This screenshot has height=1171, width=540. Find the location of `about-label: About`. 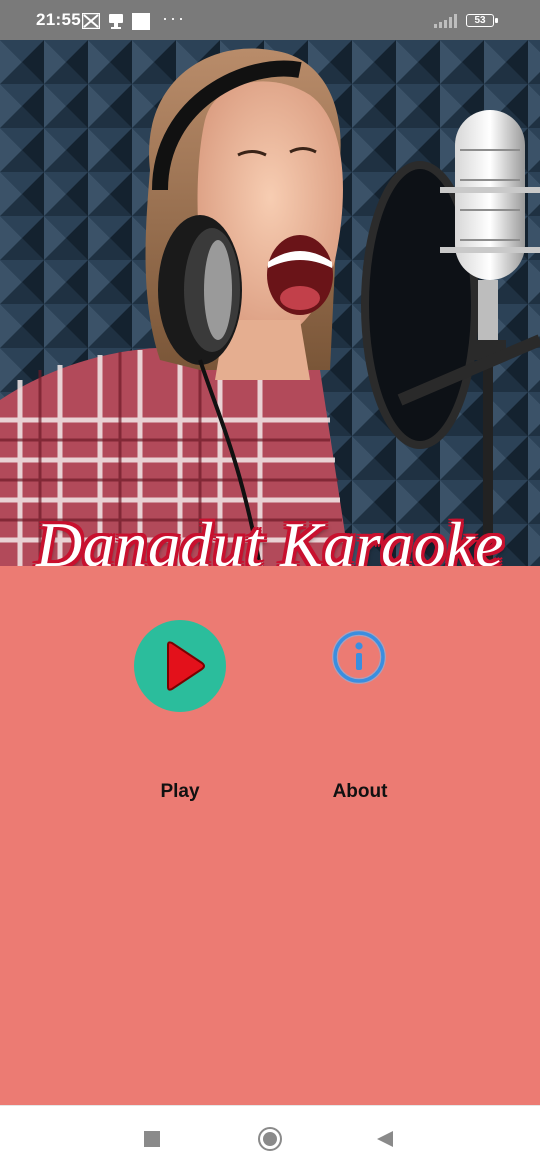

about-label: About is located at coordinates (360, 792).